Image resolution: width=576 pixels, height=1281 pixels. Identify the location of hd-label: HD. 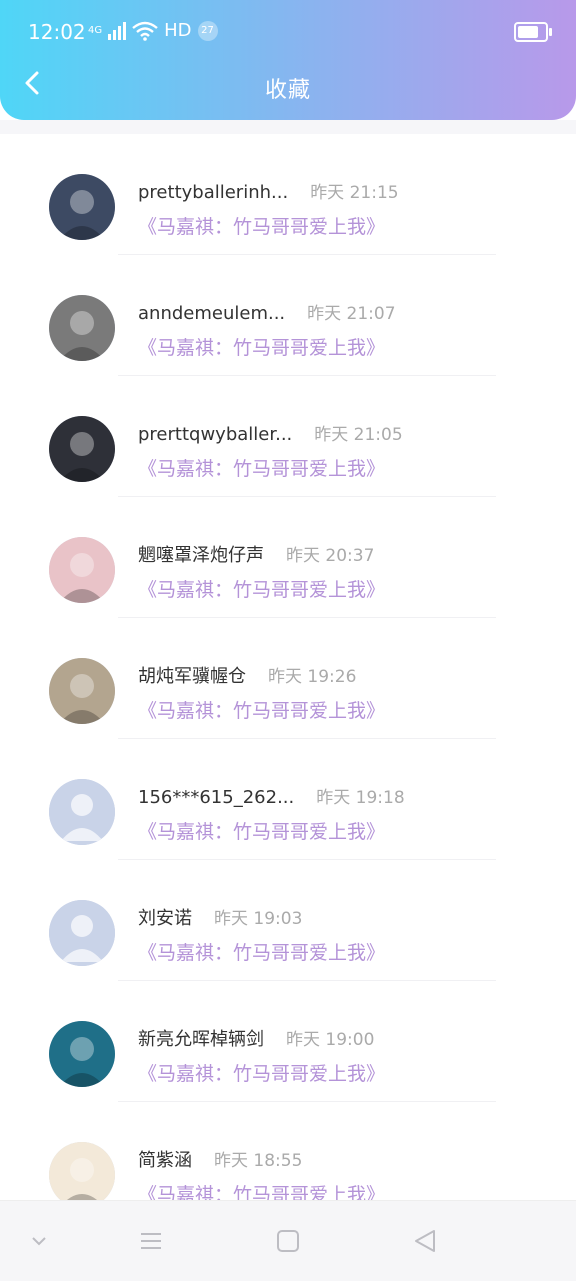
(178, 30).